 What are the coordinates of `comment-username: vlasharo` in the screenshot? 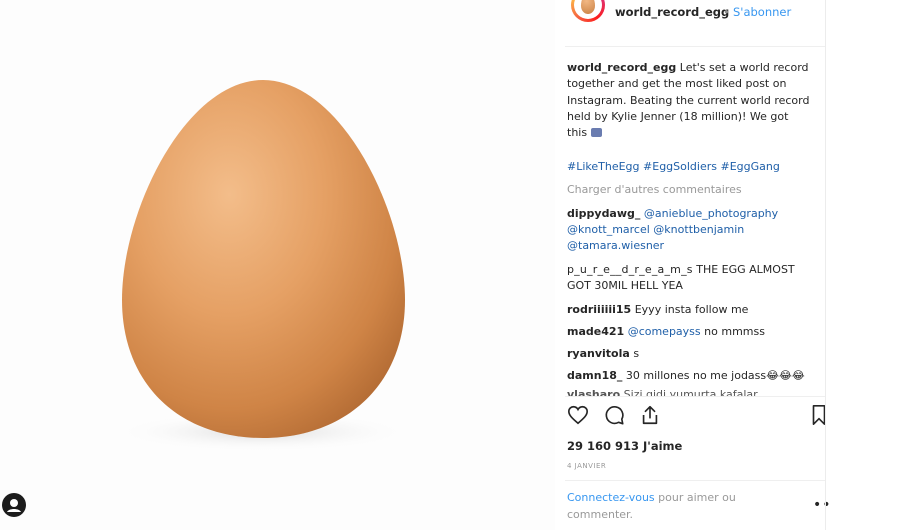 It's located at (593, 392).